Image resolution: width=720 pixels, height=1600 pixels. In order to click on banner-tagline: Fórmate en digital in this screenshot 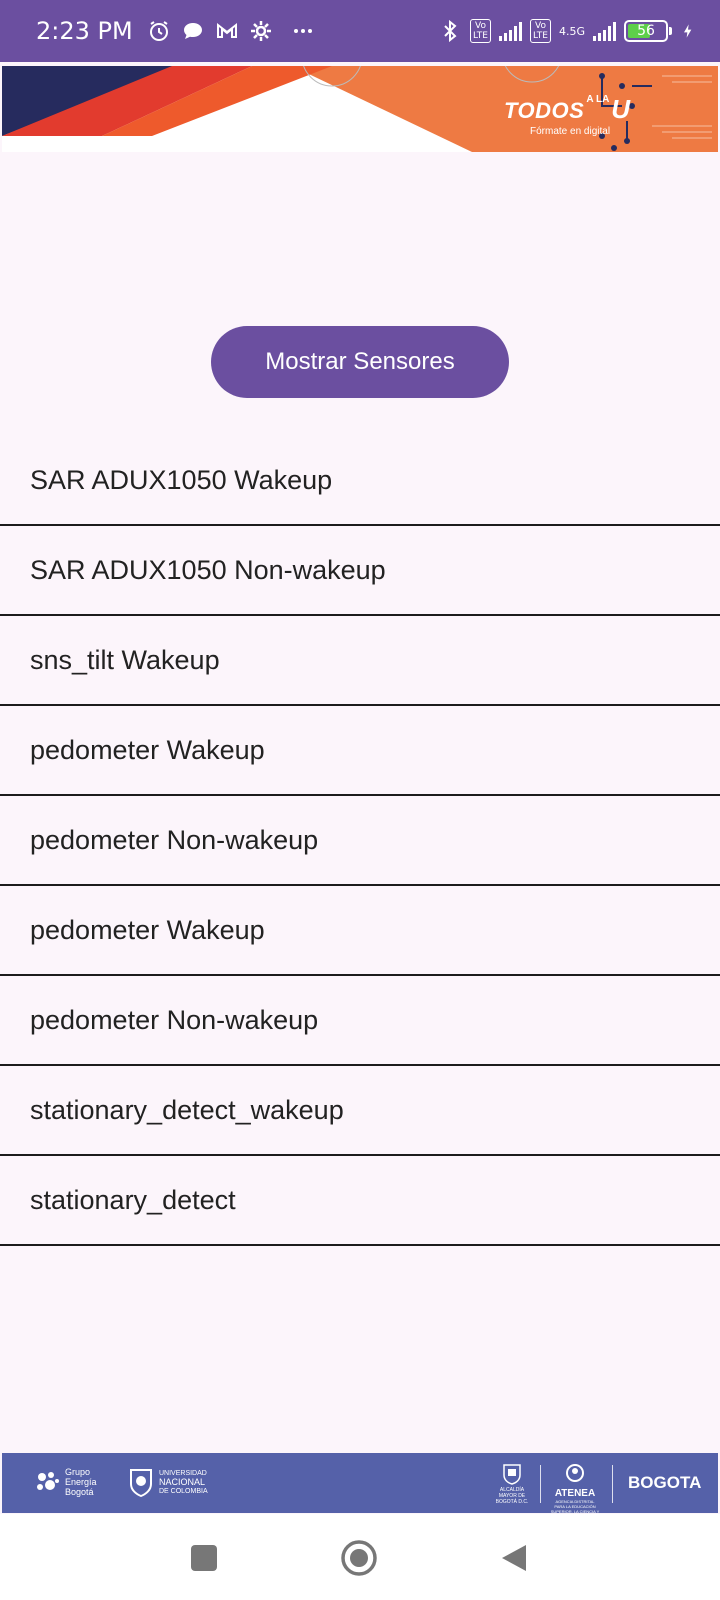, I will do `click(570, 131)`.